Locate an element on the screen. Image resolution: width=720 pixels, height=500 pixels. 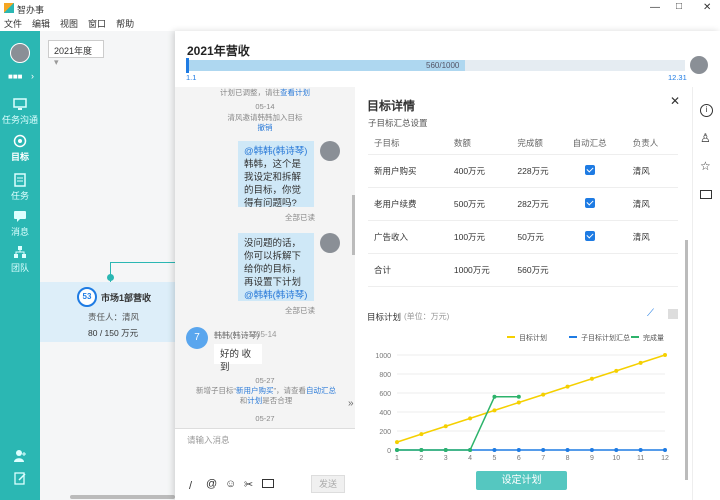
add-user-icon is located at coordinates (20, 456).